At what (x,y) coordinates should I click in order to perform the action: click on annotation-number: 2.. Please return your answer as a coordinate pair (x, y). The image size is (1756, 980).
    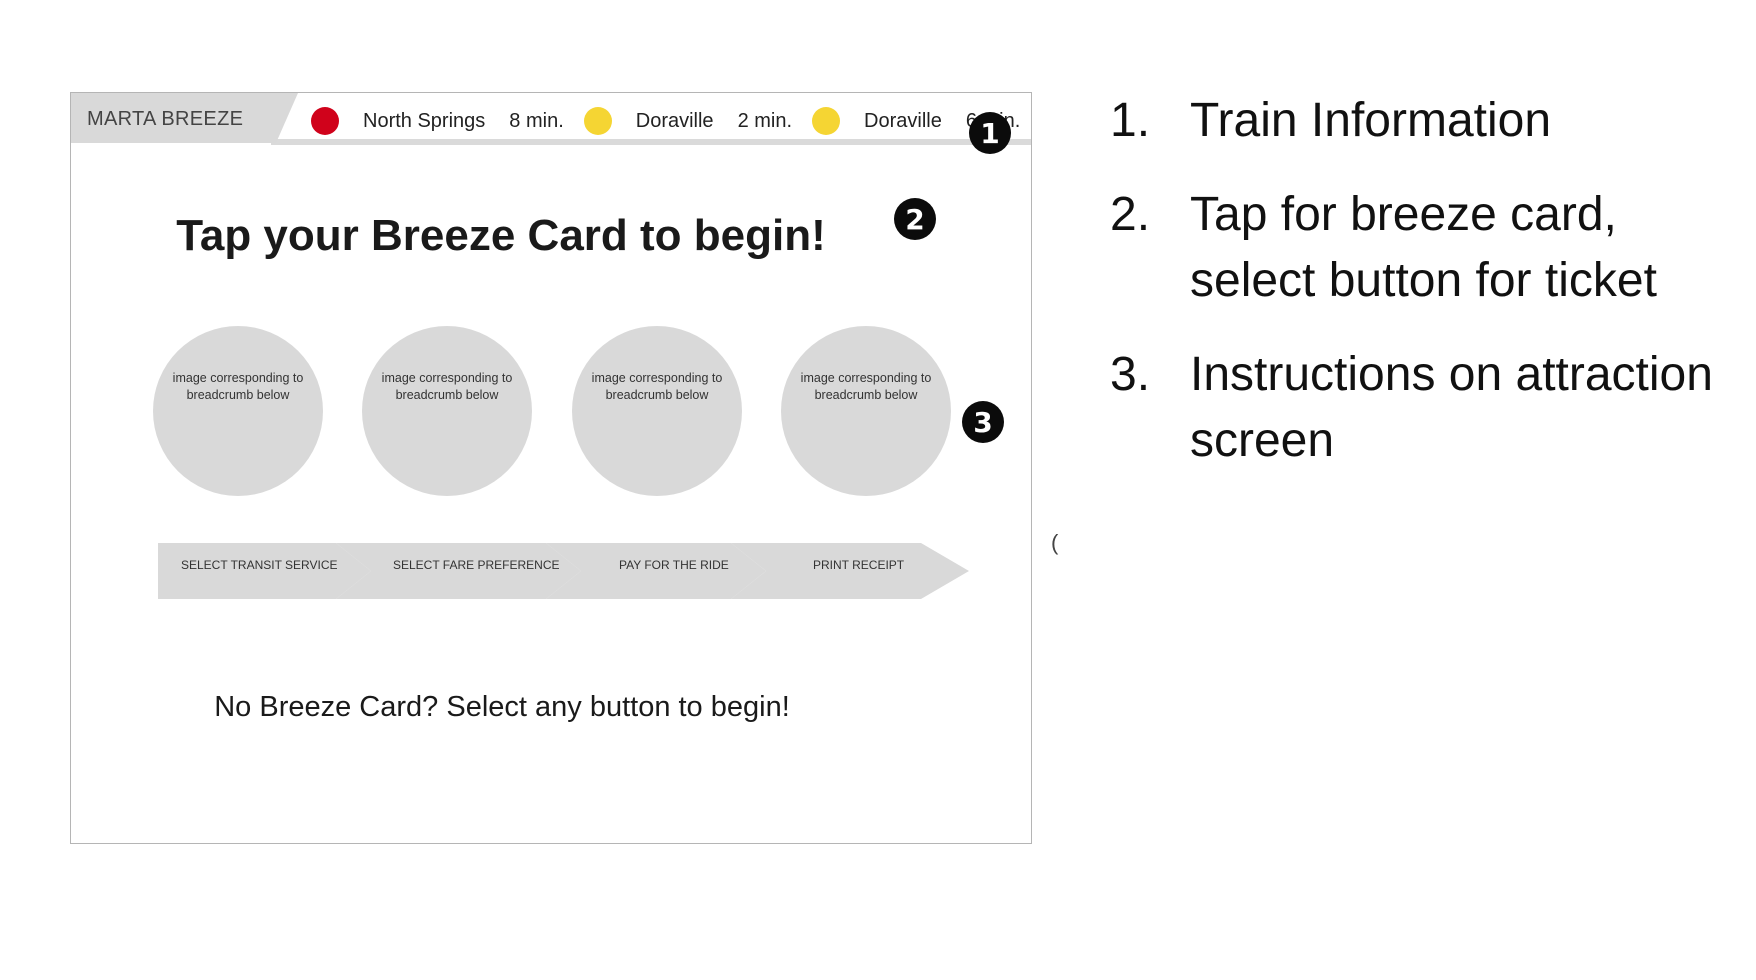
    Looking at the image, I should click on (1130, 214).